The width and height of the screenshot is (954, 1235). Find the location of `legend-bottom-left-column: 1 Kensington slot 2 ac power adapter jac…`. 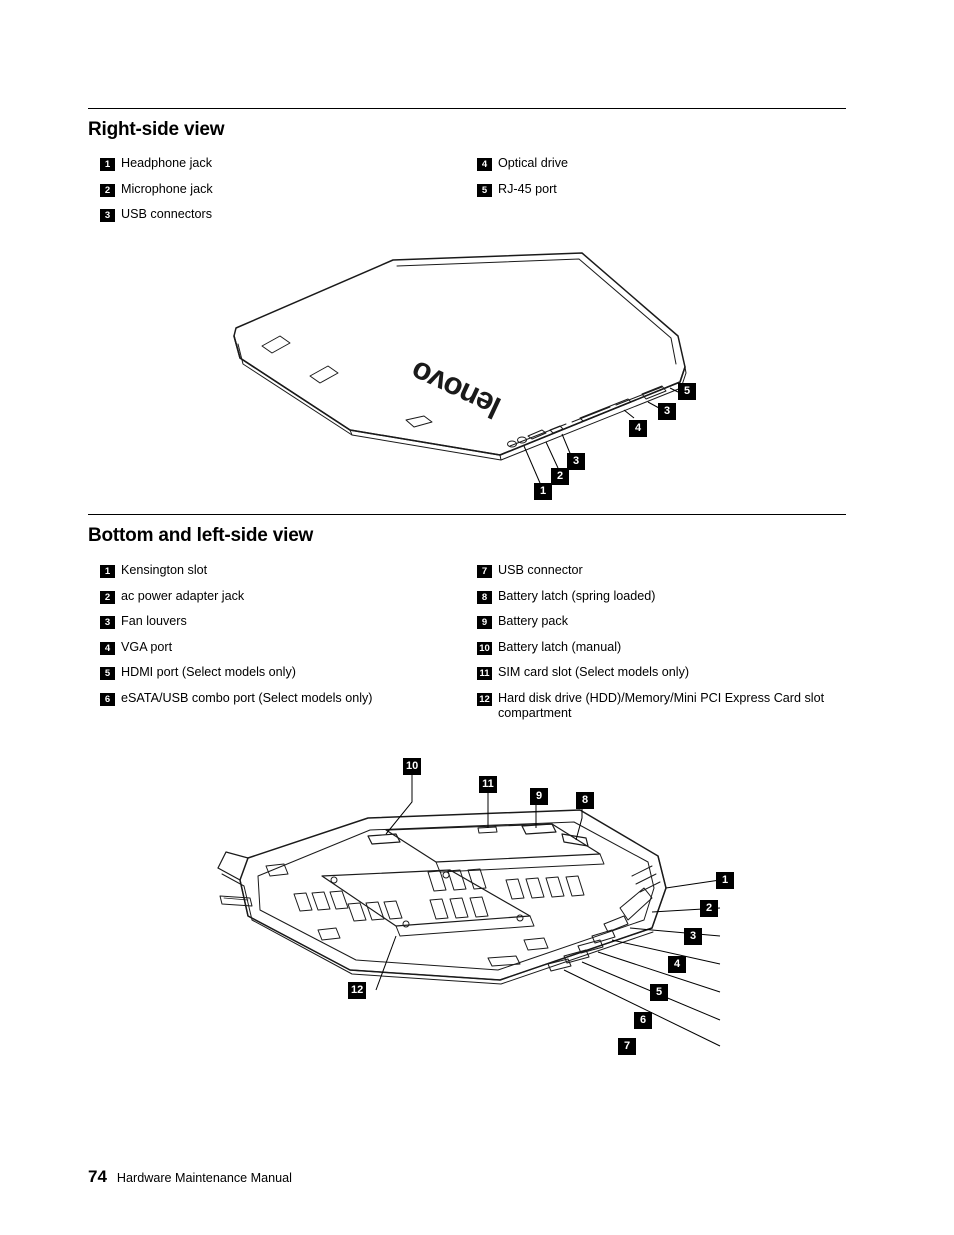

legend-bottom-left-column: 1 Kensington slot 2 ac power adapter jac… is located at coordinates (280, 639).